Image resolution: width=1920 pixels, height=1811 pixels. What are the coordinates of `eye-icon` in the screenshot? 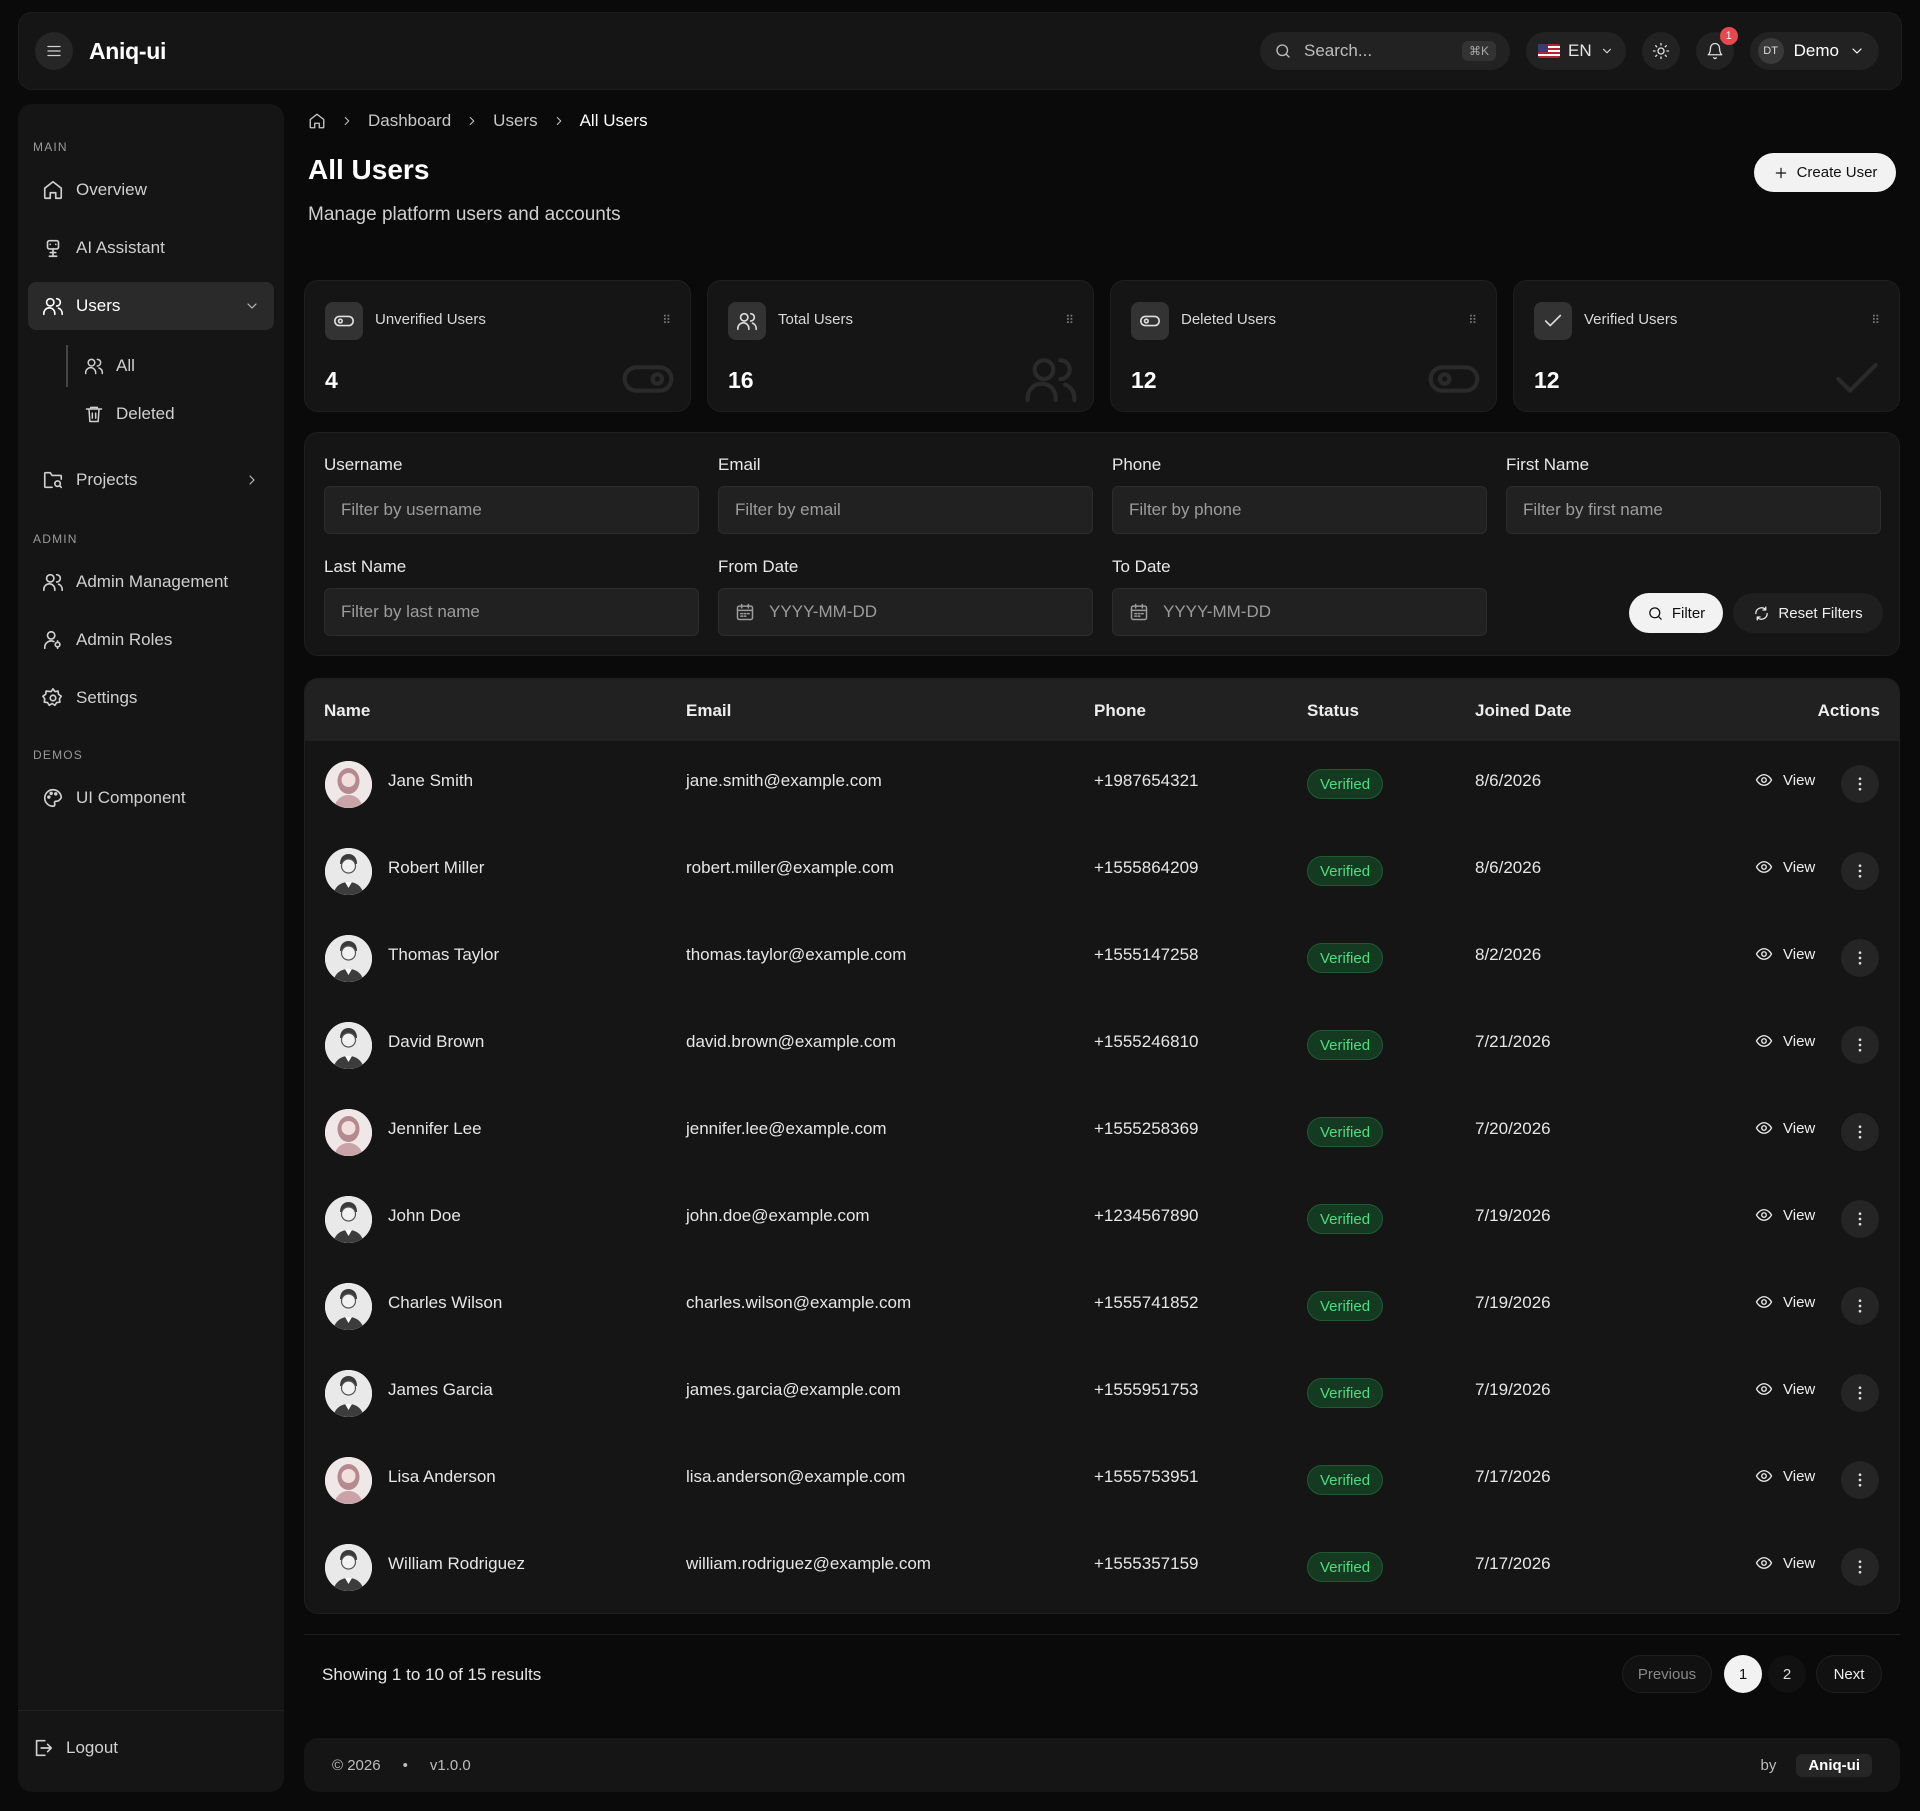 It's located at (1764, 1563).